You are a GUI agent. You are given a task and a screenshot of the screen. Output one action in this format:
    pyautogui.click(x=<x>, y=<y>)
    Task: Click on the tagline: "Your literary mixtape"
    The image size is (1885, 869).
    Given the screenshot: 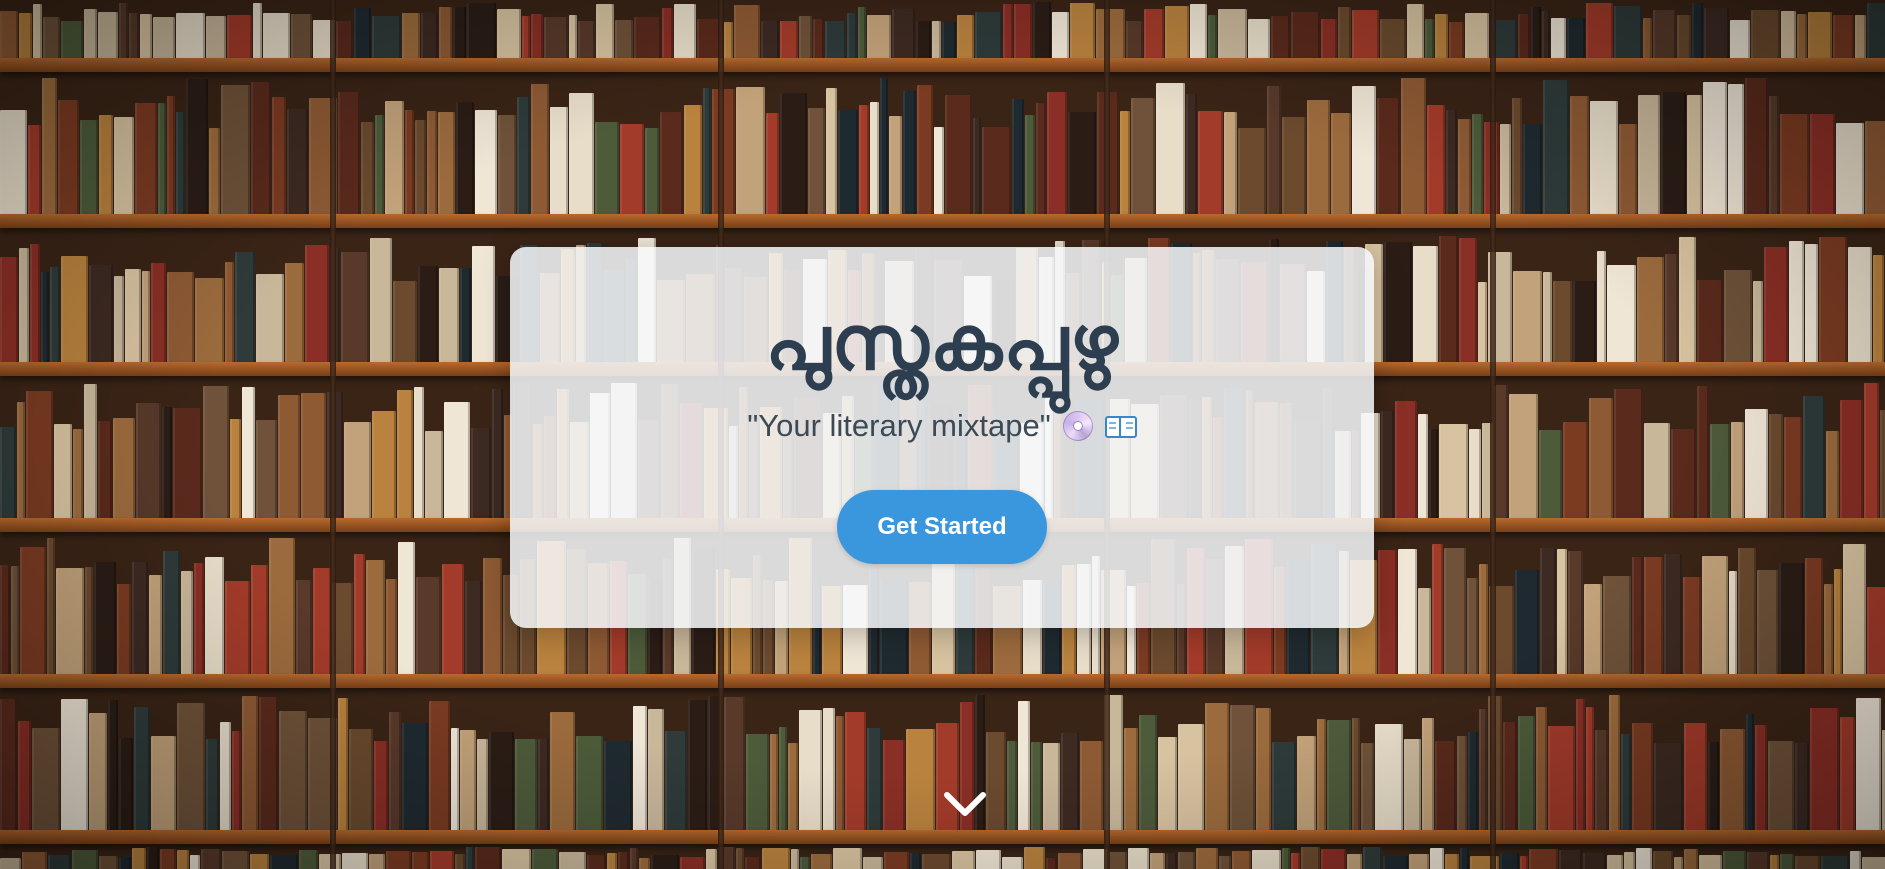 What is the action you would take?
    pyautogui.click(x=942, y=426)
    